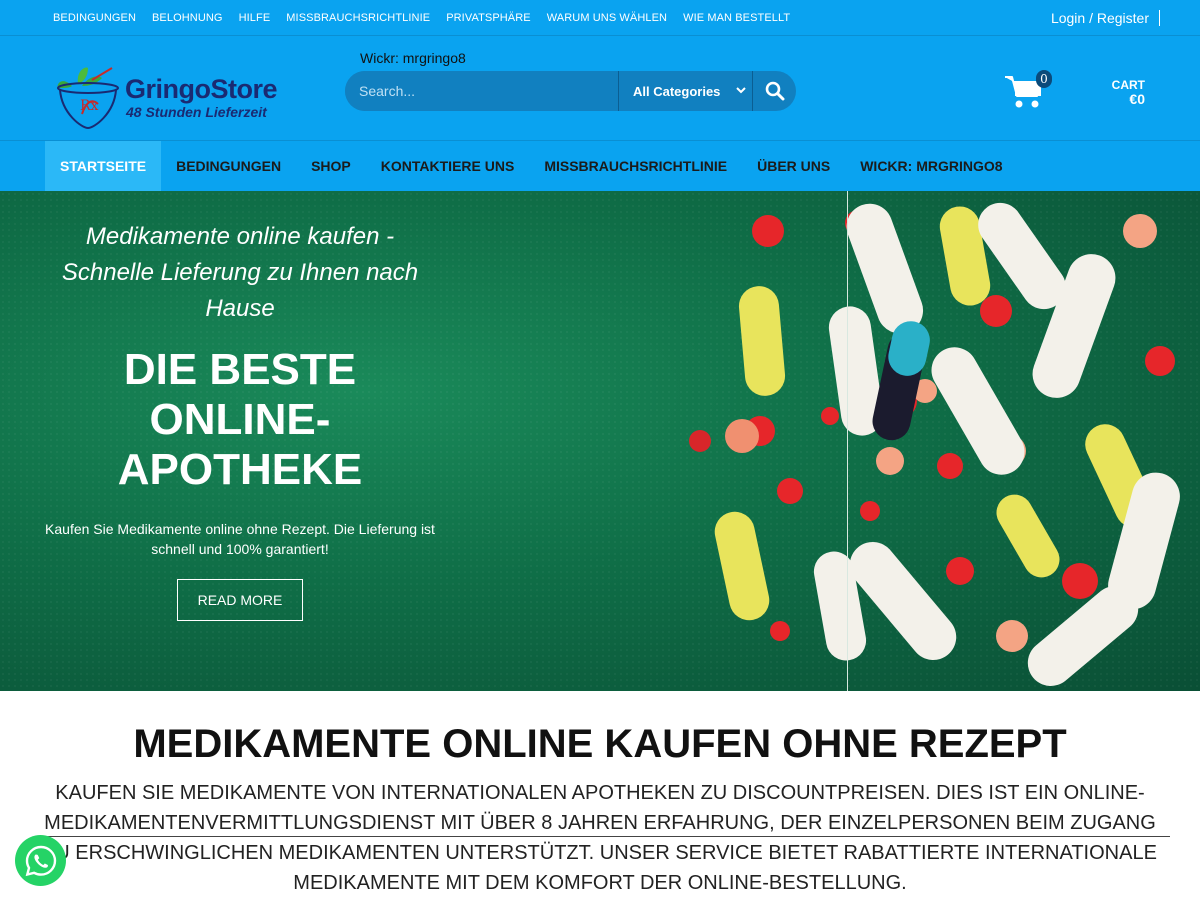 The image size is (1200, 900). I want to click on top-link-missbrauchsrichtlinie: MISSBRAUCHSRICHTLINIE, so click(358, 18).